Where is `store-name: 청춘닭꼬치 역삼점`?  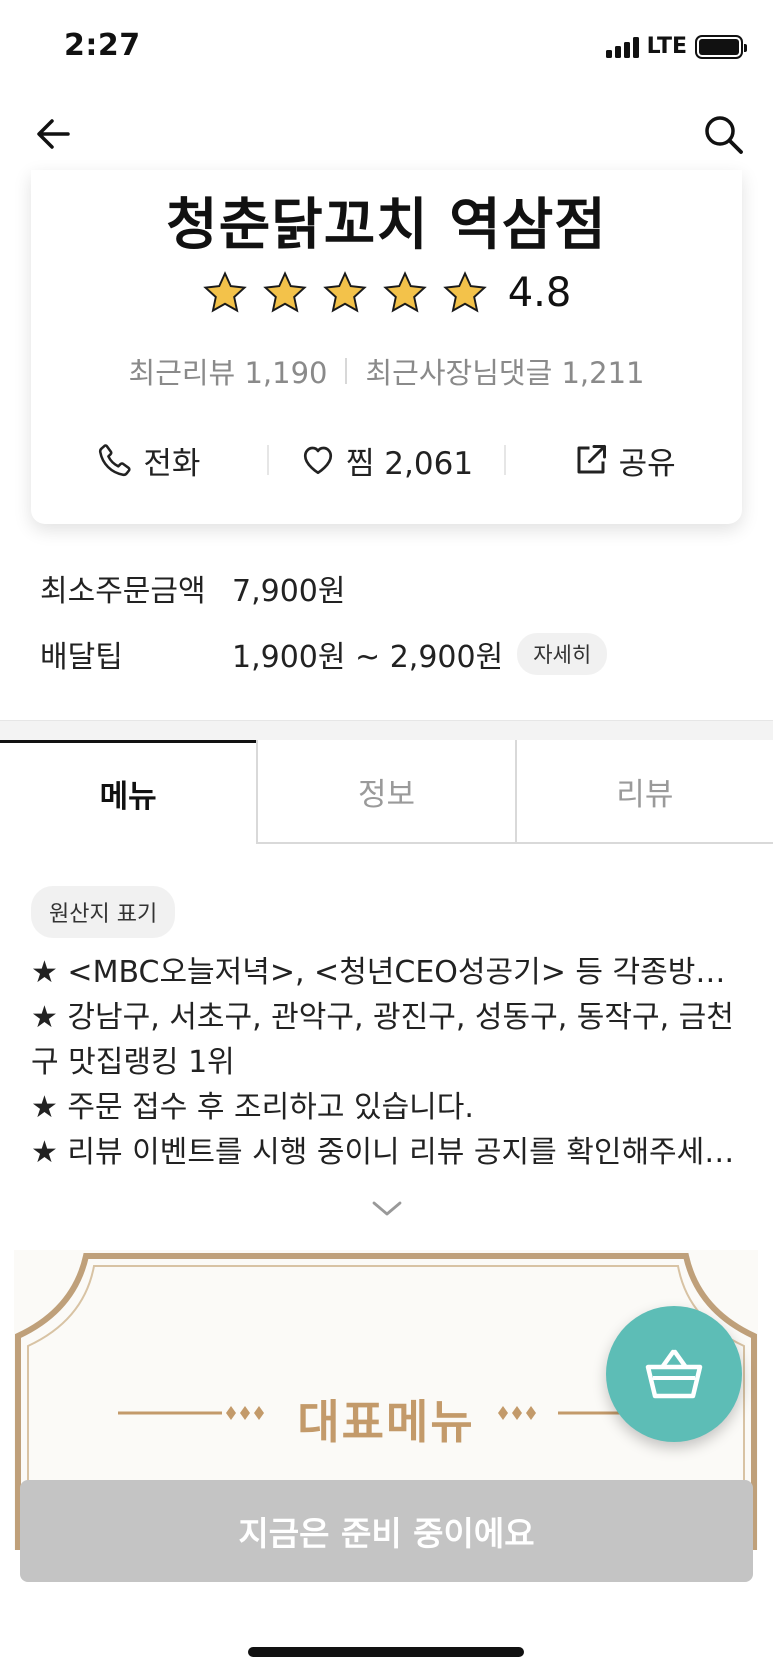
store-name: 청춘닭꼬치 역삼점 is located at coordinates (386, 225).